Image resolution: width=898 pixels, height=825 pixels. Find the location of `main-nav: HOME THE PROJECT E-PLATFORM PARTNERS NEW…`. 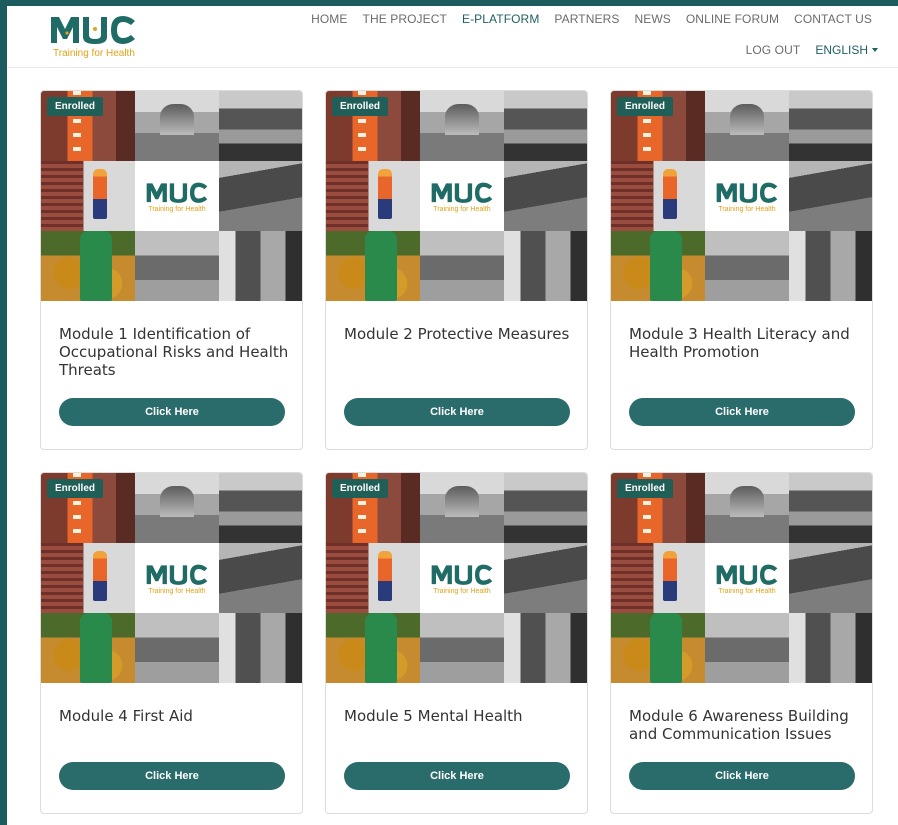

main-nav: HOME THE PROJECT E-PLATFORM PARTNERS NEW… is located at coordinates (591, 19).